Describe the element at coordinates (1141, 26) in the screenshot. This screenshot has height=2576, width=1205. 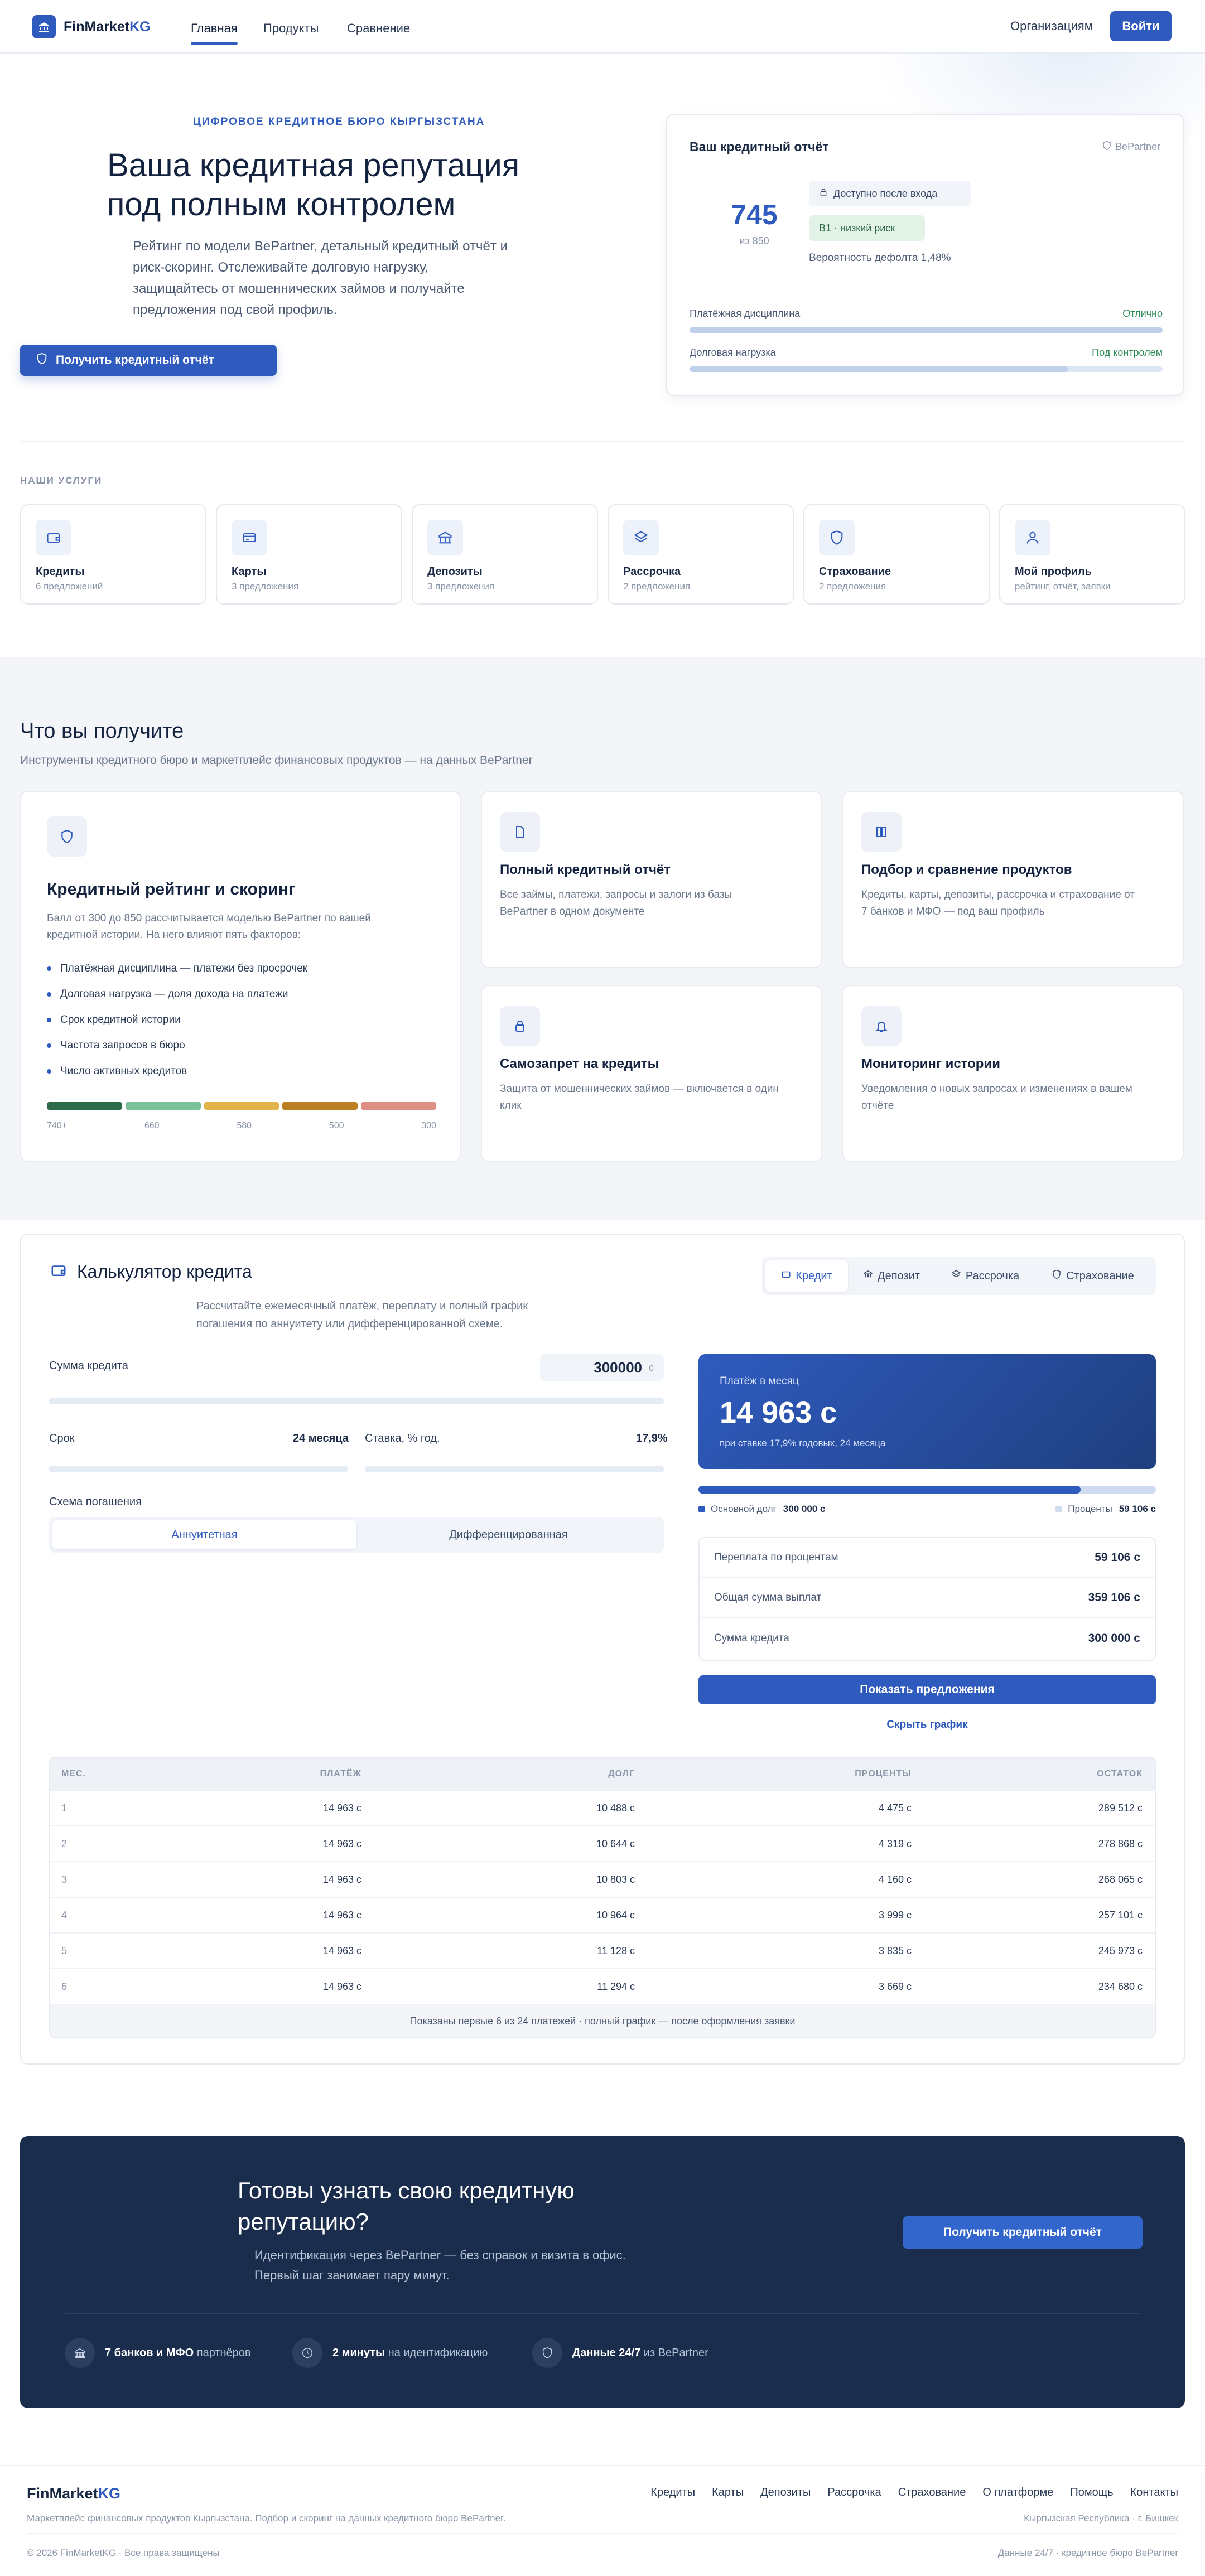
I see `login-button: Войти` at that location.